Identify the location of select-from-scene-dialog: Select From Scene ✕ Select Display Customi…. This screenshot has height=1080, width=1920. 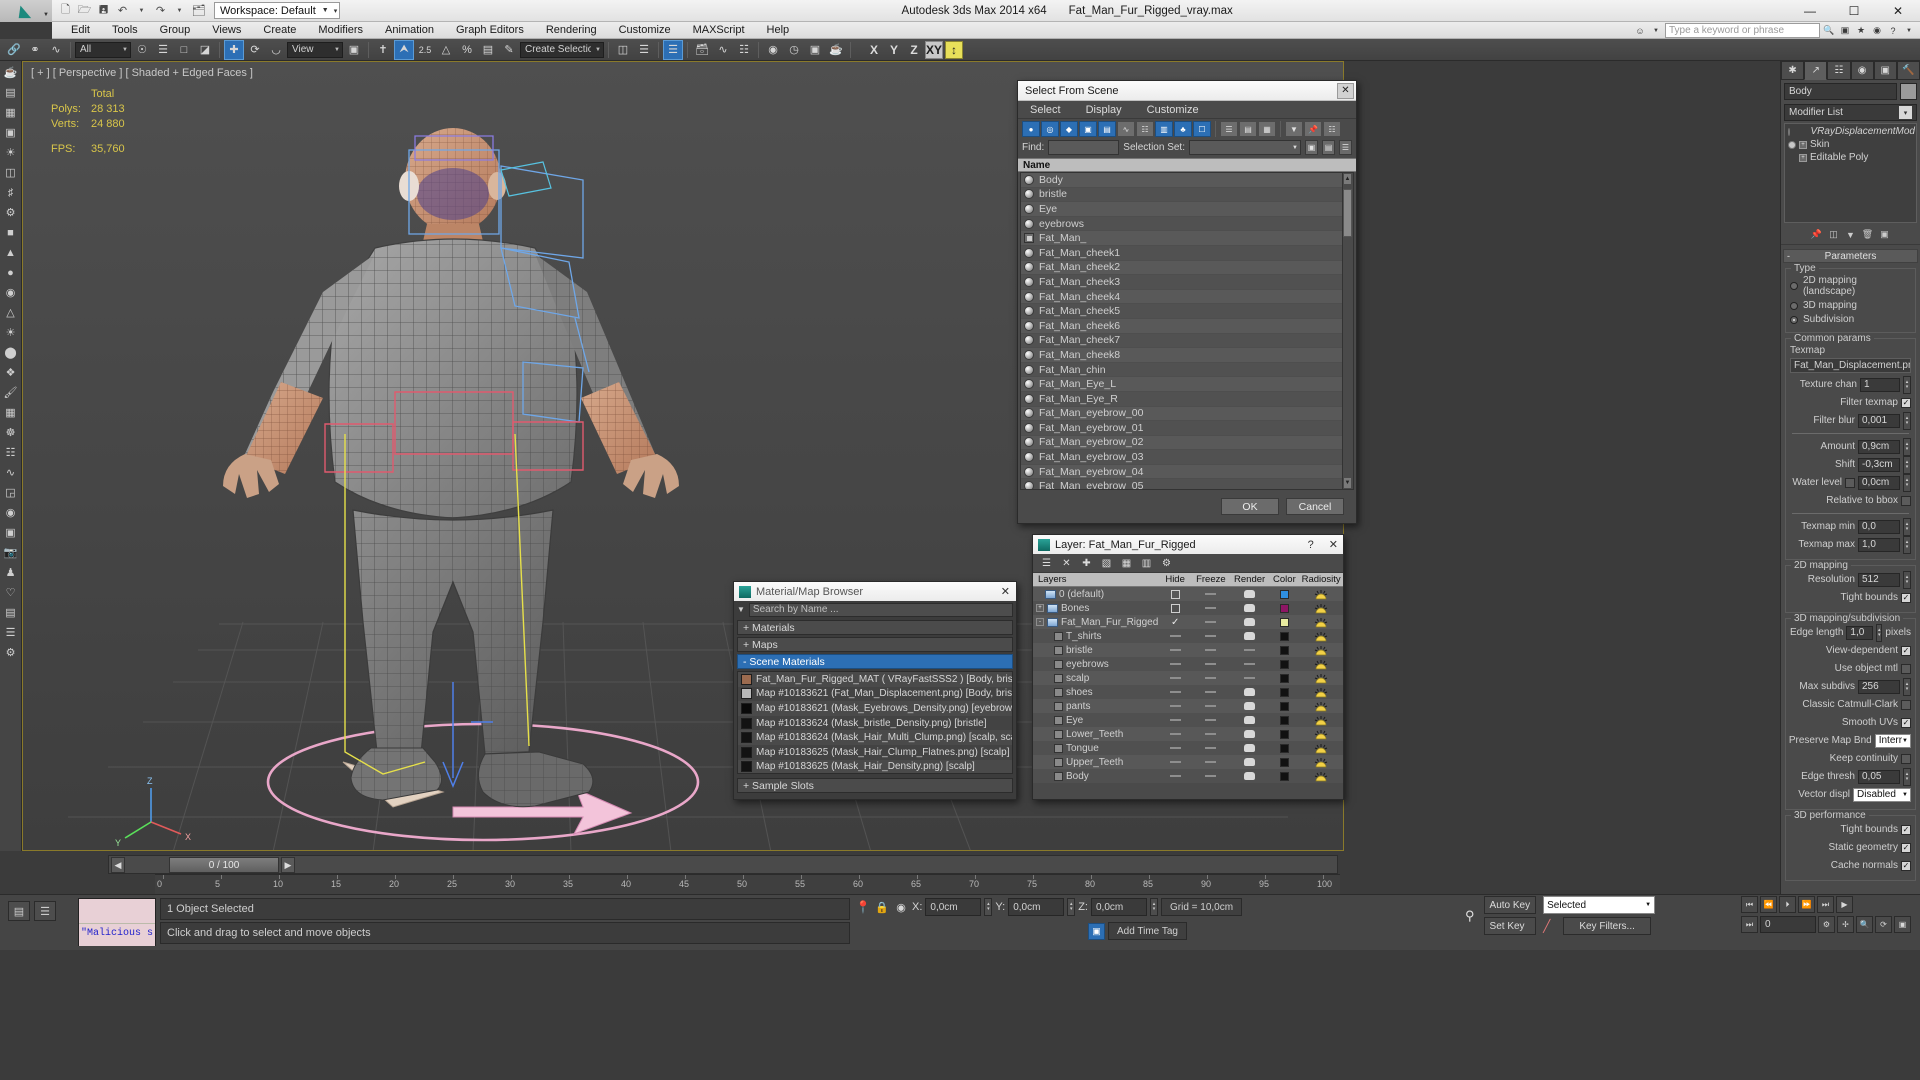
(1187, 302).